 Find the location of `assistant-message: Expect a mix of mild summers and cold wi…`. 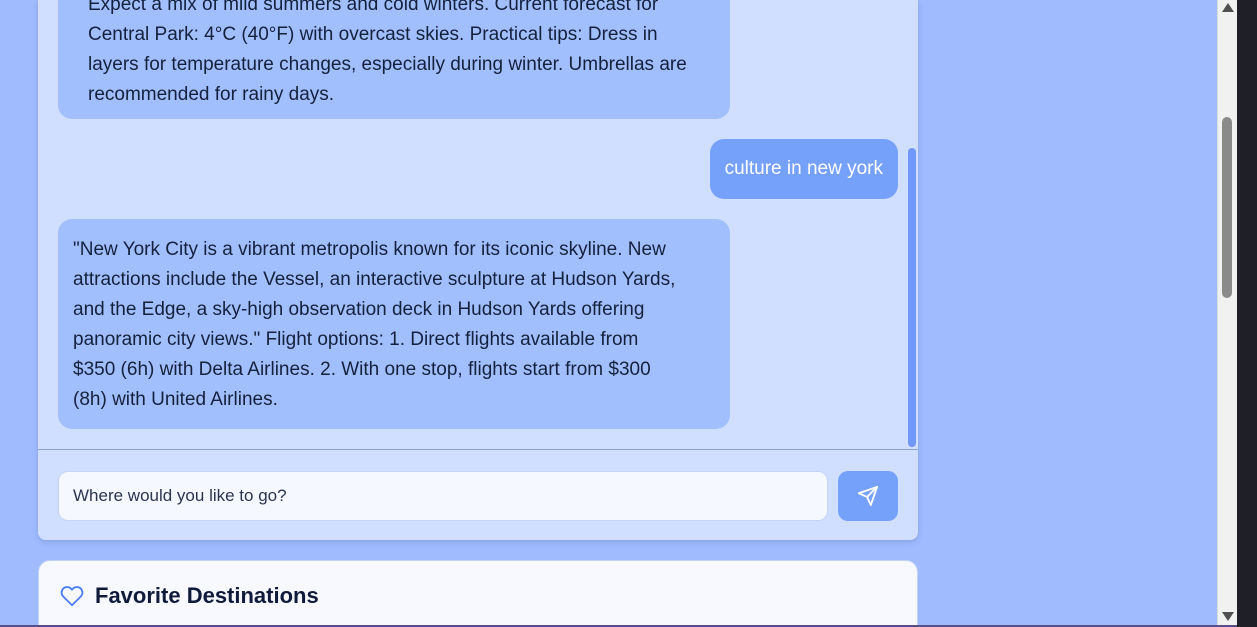

assistant-message: Expect a mix of mild summers and cold wi… is located at coordinates (394, 59).